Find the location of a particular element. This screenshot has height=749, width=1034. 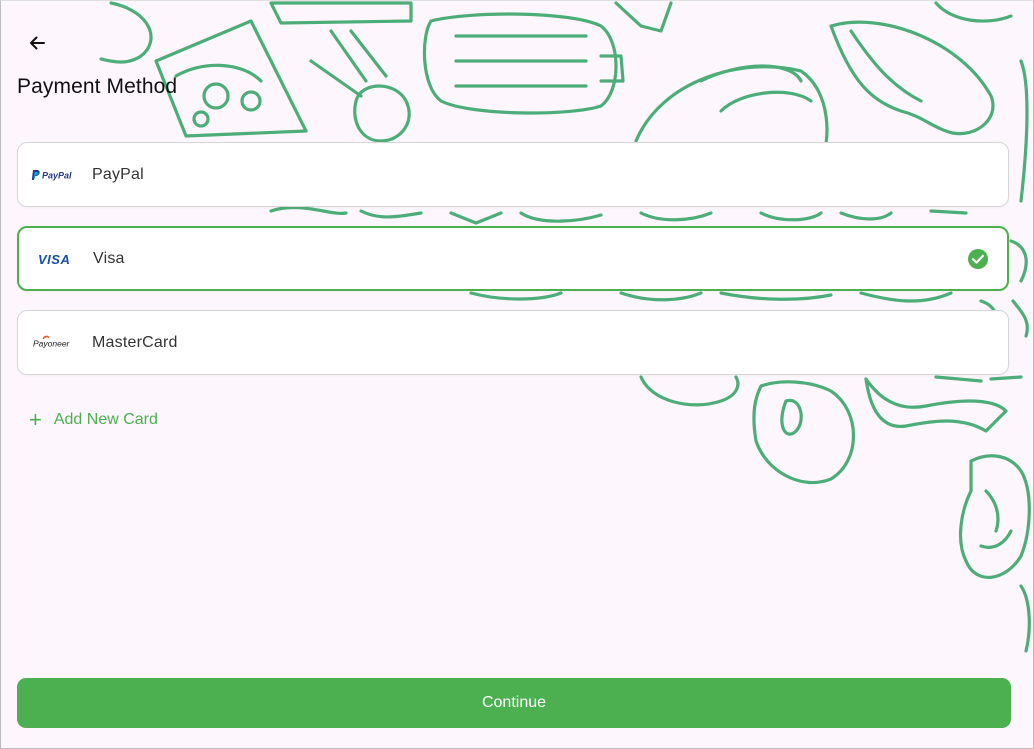

payment-option-label: PayPal is located at coordinates (118, 174).